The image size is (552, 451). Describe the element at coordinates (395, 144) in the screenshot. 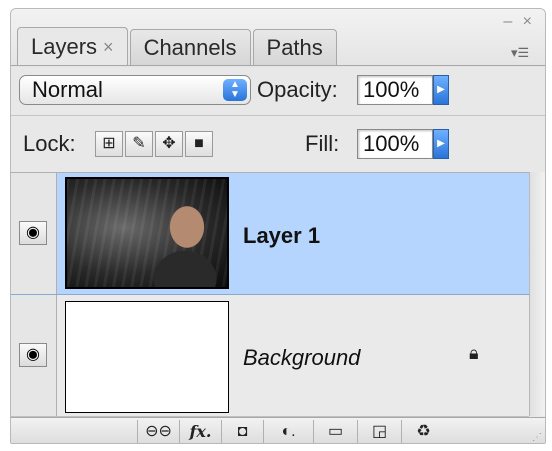

I see `fill-field: 100%` at that location.